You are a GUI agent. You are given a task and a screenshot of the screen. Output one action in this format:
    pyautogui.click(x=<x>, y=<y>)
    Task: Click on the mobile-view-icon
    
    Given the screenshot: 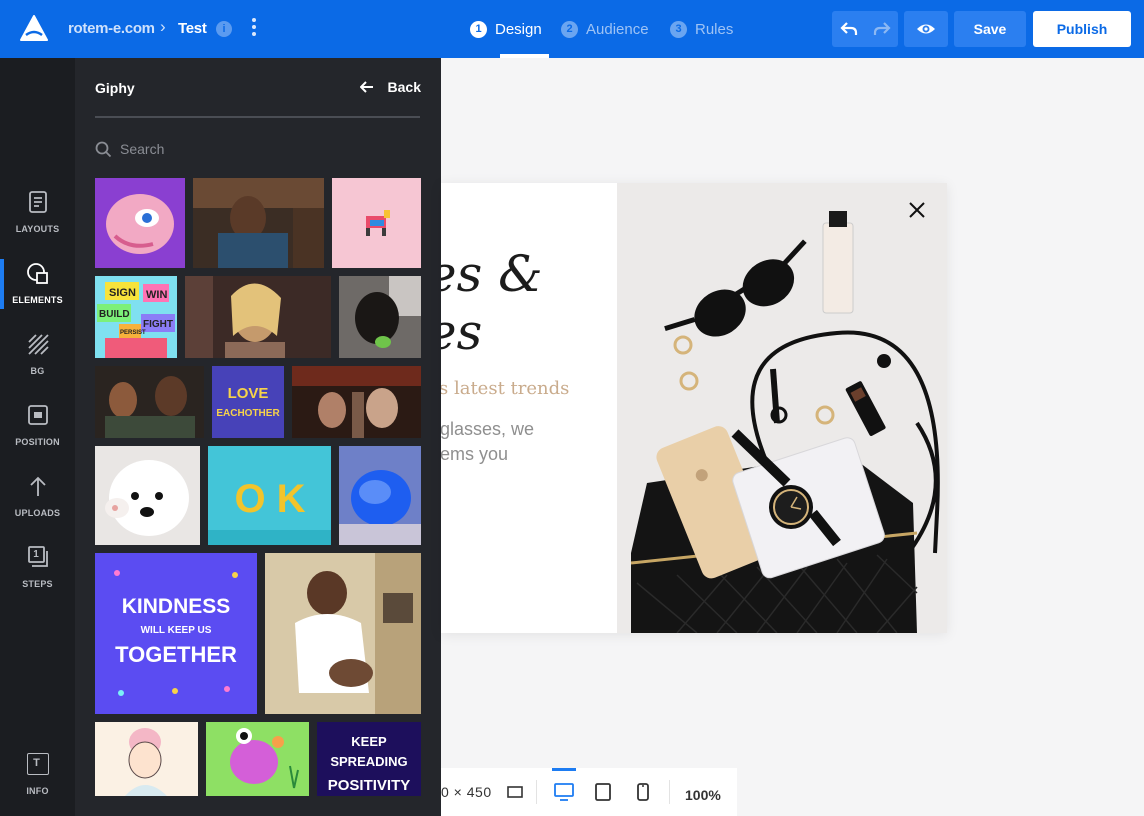 What is the action you would take?
    pyautogui.click(x=643, y=792)
    